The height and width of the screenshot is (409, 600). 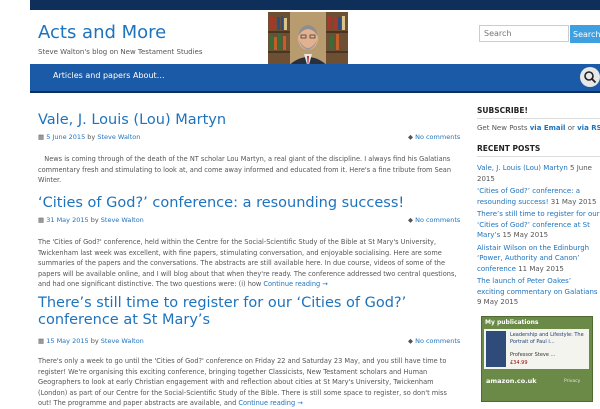 What do you see at coordinates (511, 381) in the screenshot?
I see `amazon-logo: amazon.co.uk` at bounding box center [511, 381].